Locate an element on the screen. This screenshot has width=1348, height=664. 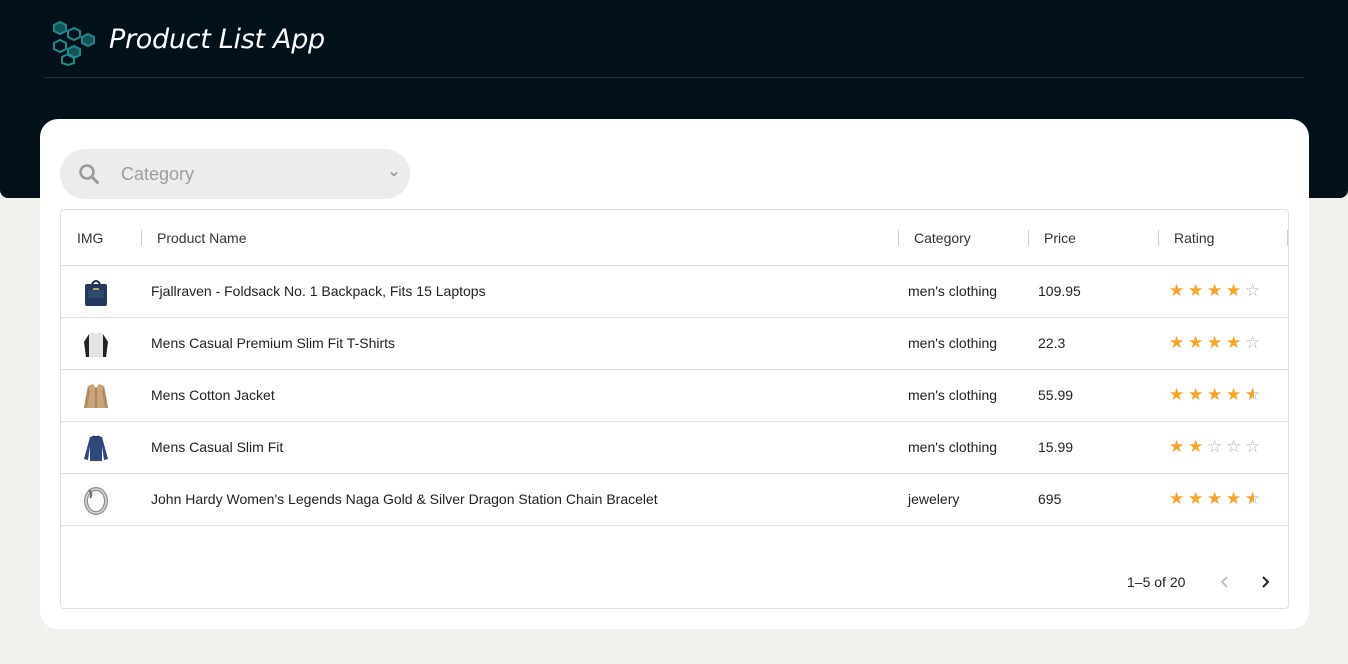
product-name-cell: Mens Casual Premium Slim Fit T-Shirts is located at coordinates (273, 343).